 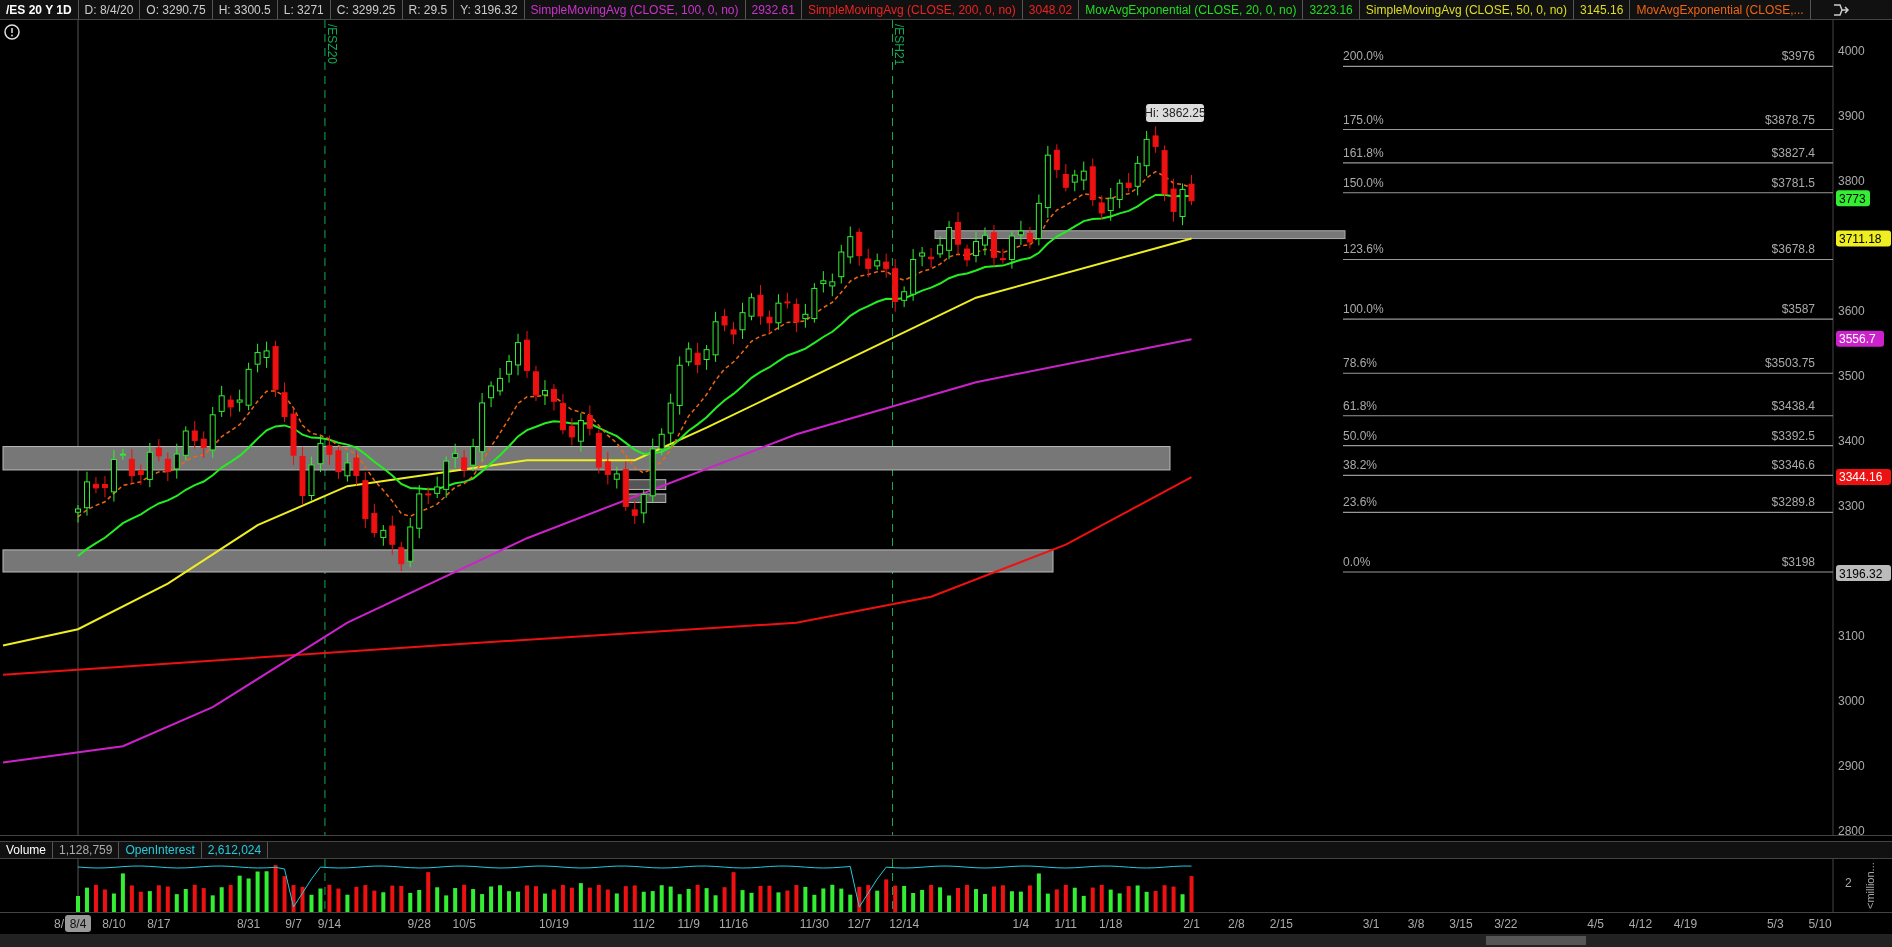 What do you see at coordinates (1461, 924) in the screenshot?
I see `date-axis-label: 3/15` at bounding box center [1461, 924].